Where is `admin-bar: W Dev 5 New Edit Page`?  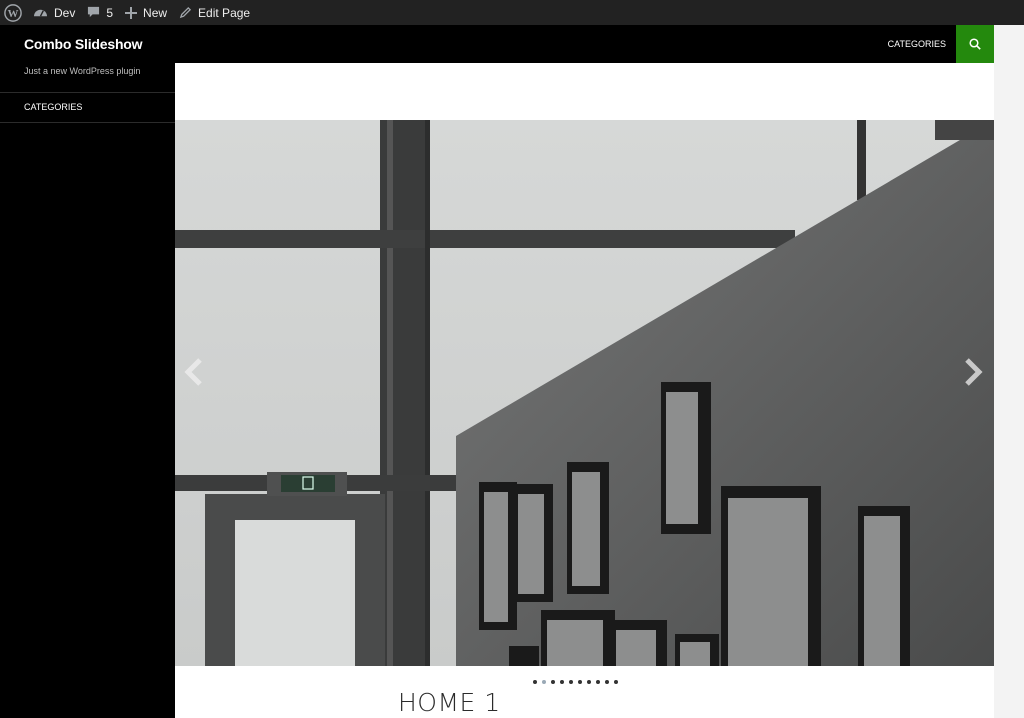
admin-bar: W Dev 5 New Edit Page is located at coordinates (512, 12).